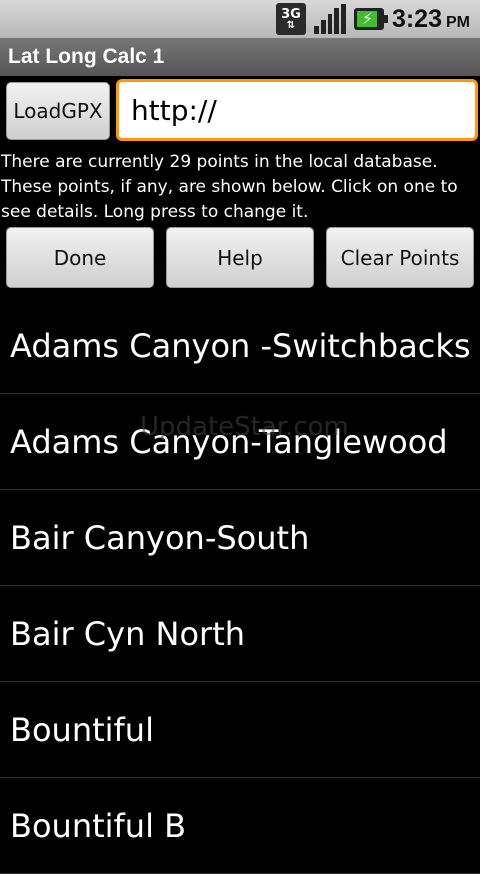  I want to click on status-ampm: PM, so click(458, 22).